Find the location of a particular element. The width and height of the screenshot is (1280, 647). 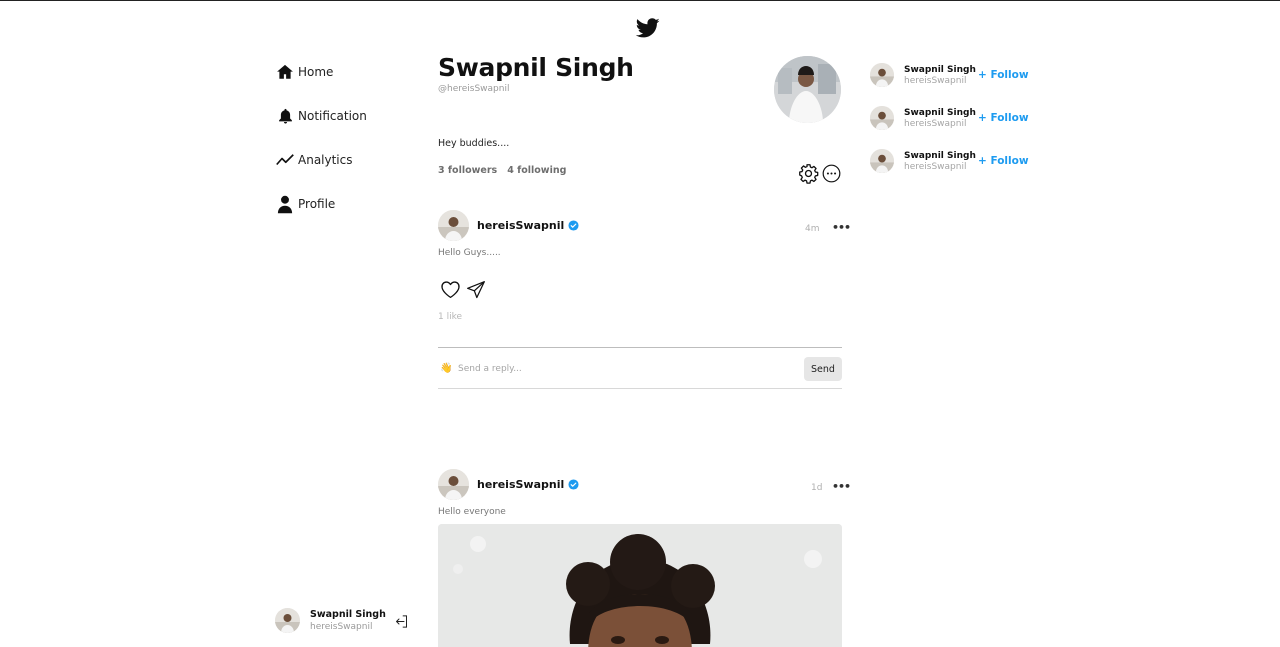

post-timestamp: 1d is located at coordinates (817, 488).